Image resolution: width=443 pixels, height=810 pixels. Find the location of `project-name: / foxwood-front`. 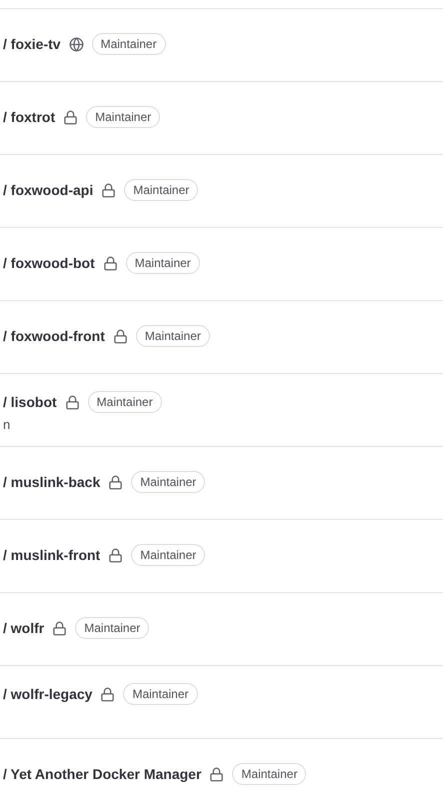

project-name: / foxwood-front is located at coordinates (54, 336).